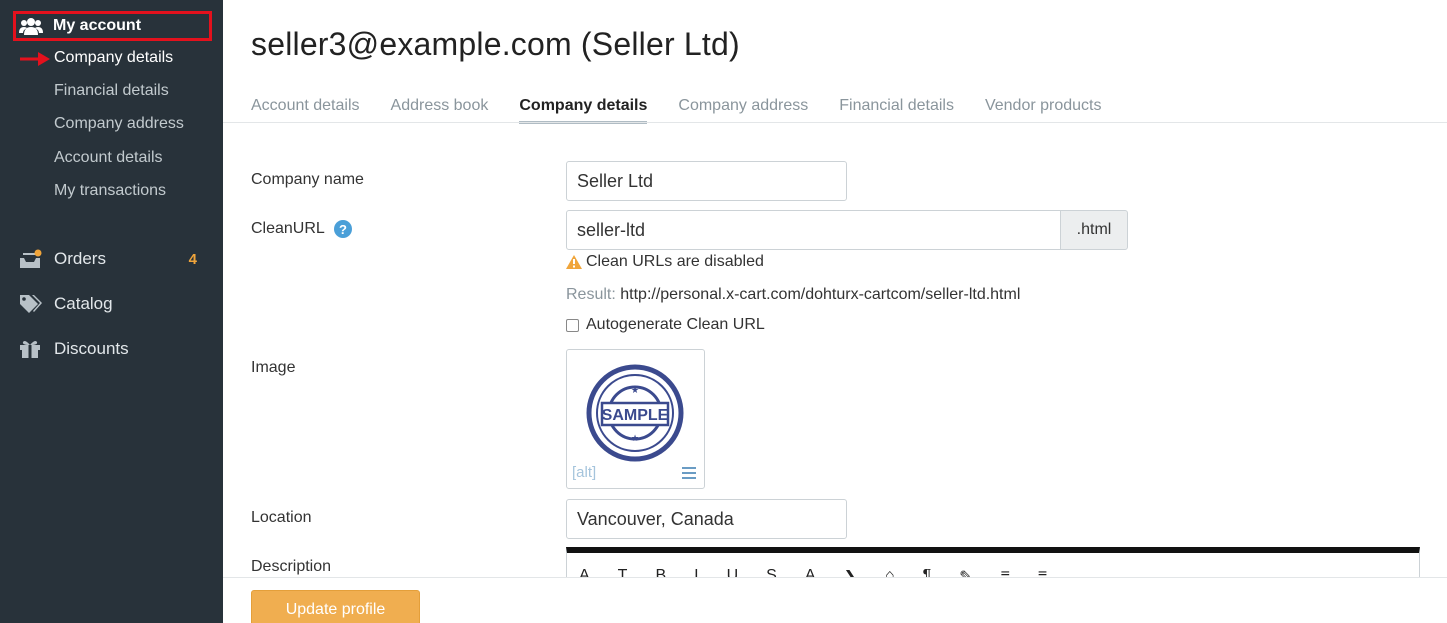  What do you see at coordinates (192, 259) in the screenshot?
I see `orders-count-badge: 4` at bounding box center [192, 259].